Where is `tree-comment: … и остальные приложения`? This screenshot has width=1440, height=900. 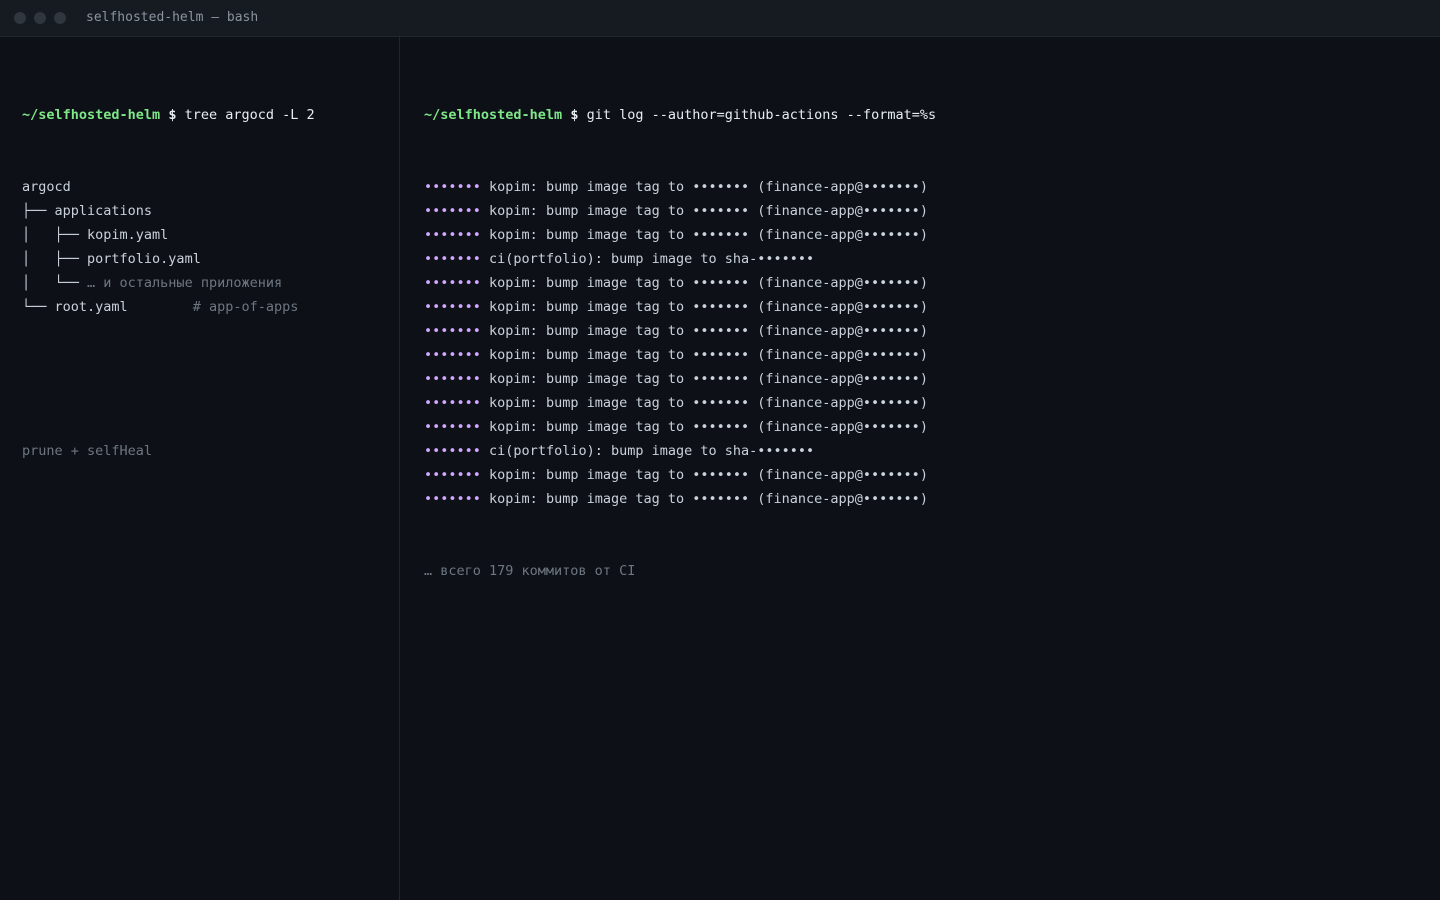
tree-comment: … и остальные приложения is located at coordinates (185, 283).